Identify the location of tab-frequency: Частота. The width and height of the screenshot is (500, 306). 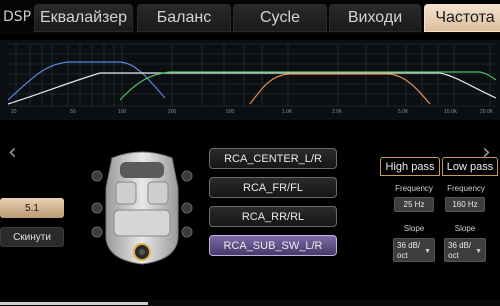
(462, 18).